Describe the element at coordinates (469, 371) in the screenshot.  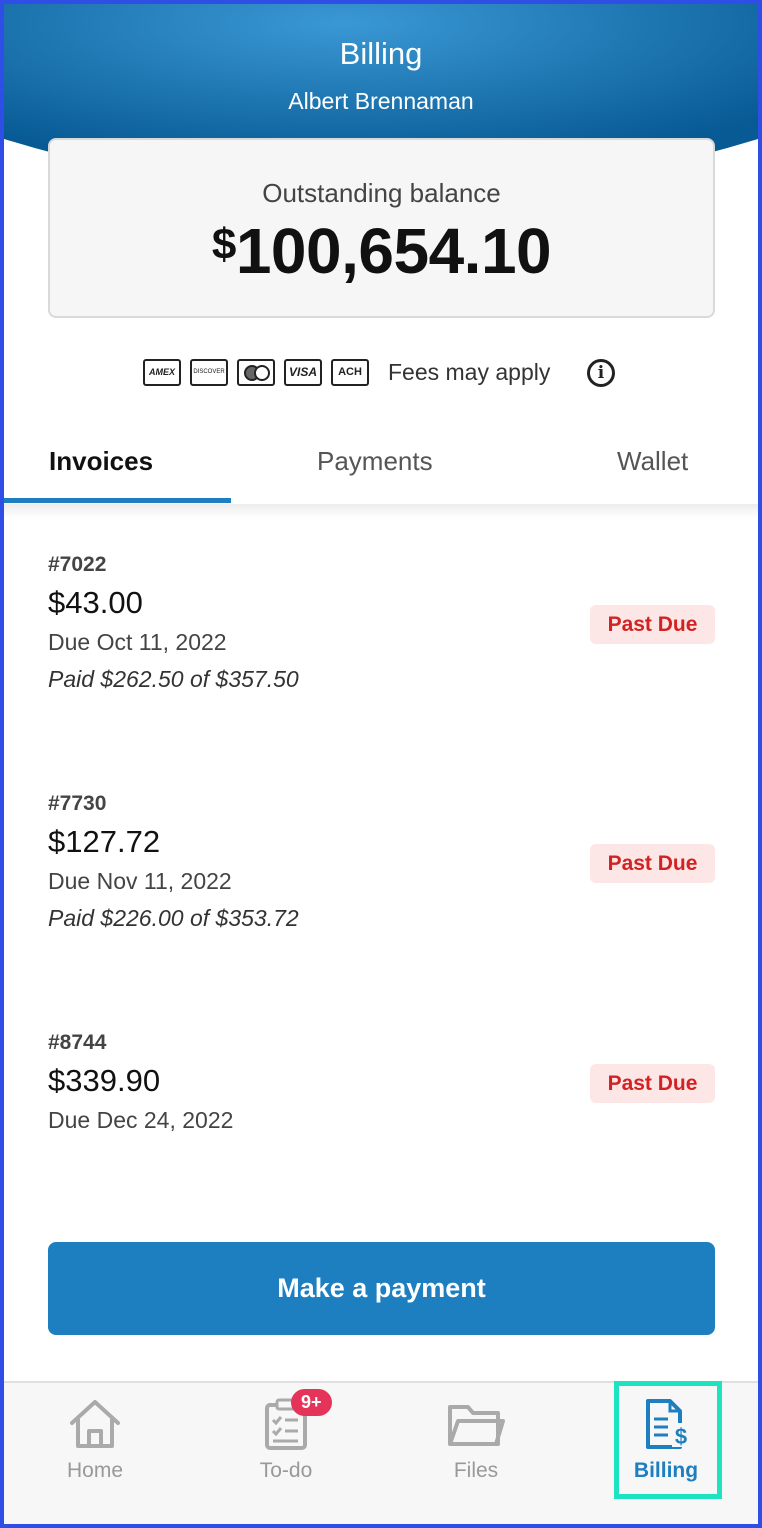
I see `fees-notice: Fees may apply` at that location.